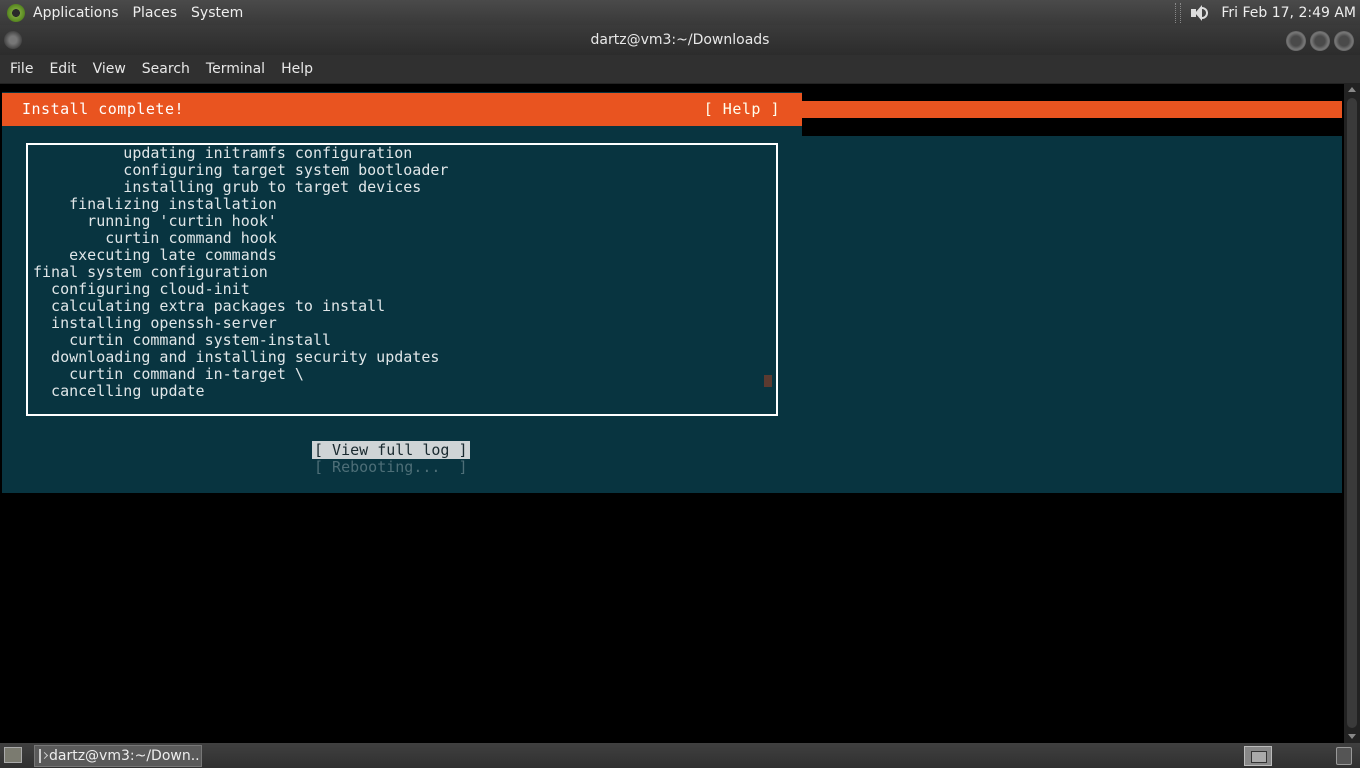  Describe the element at coordinates (62, 69) in the screenshot. I see `menu-edit: Edit` at that location.